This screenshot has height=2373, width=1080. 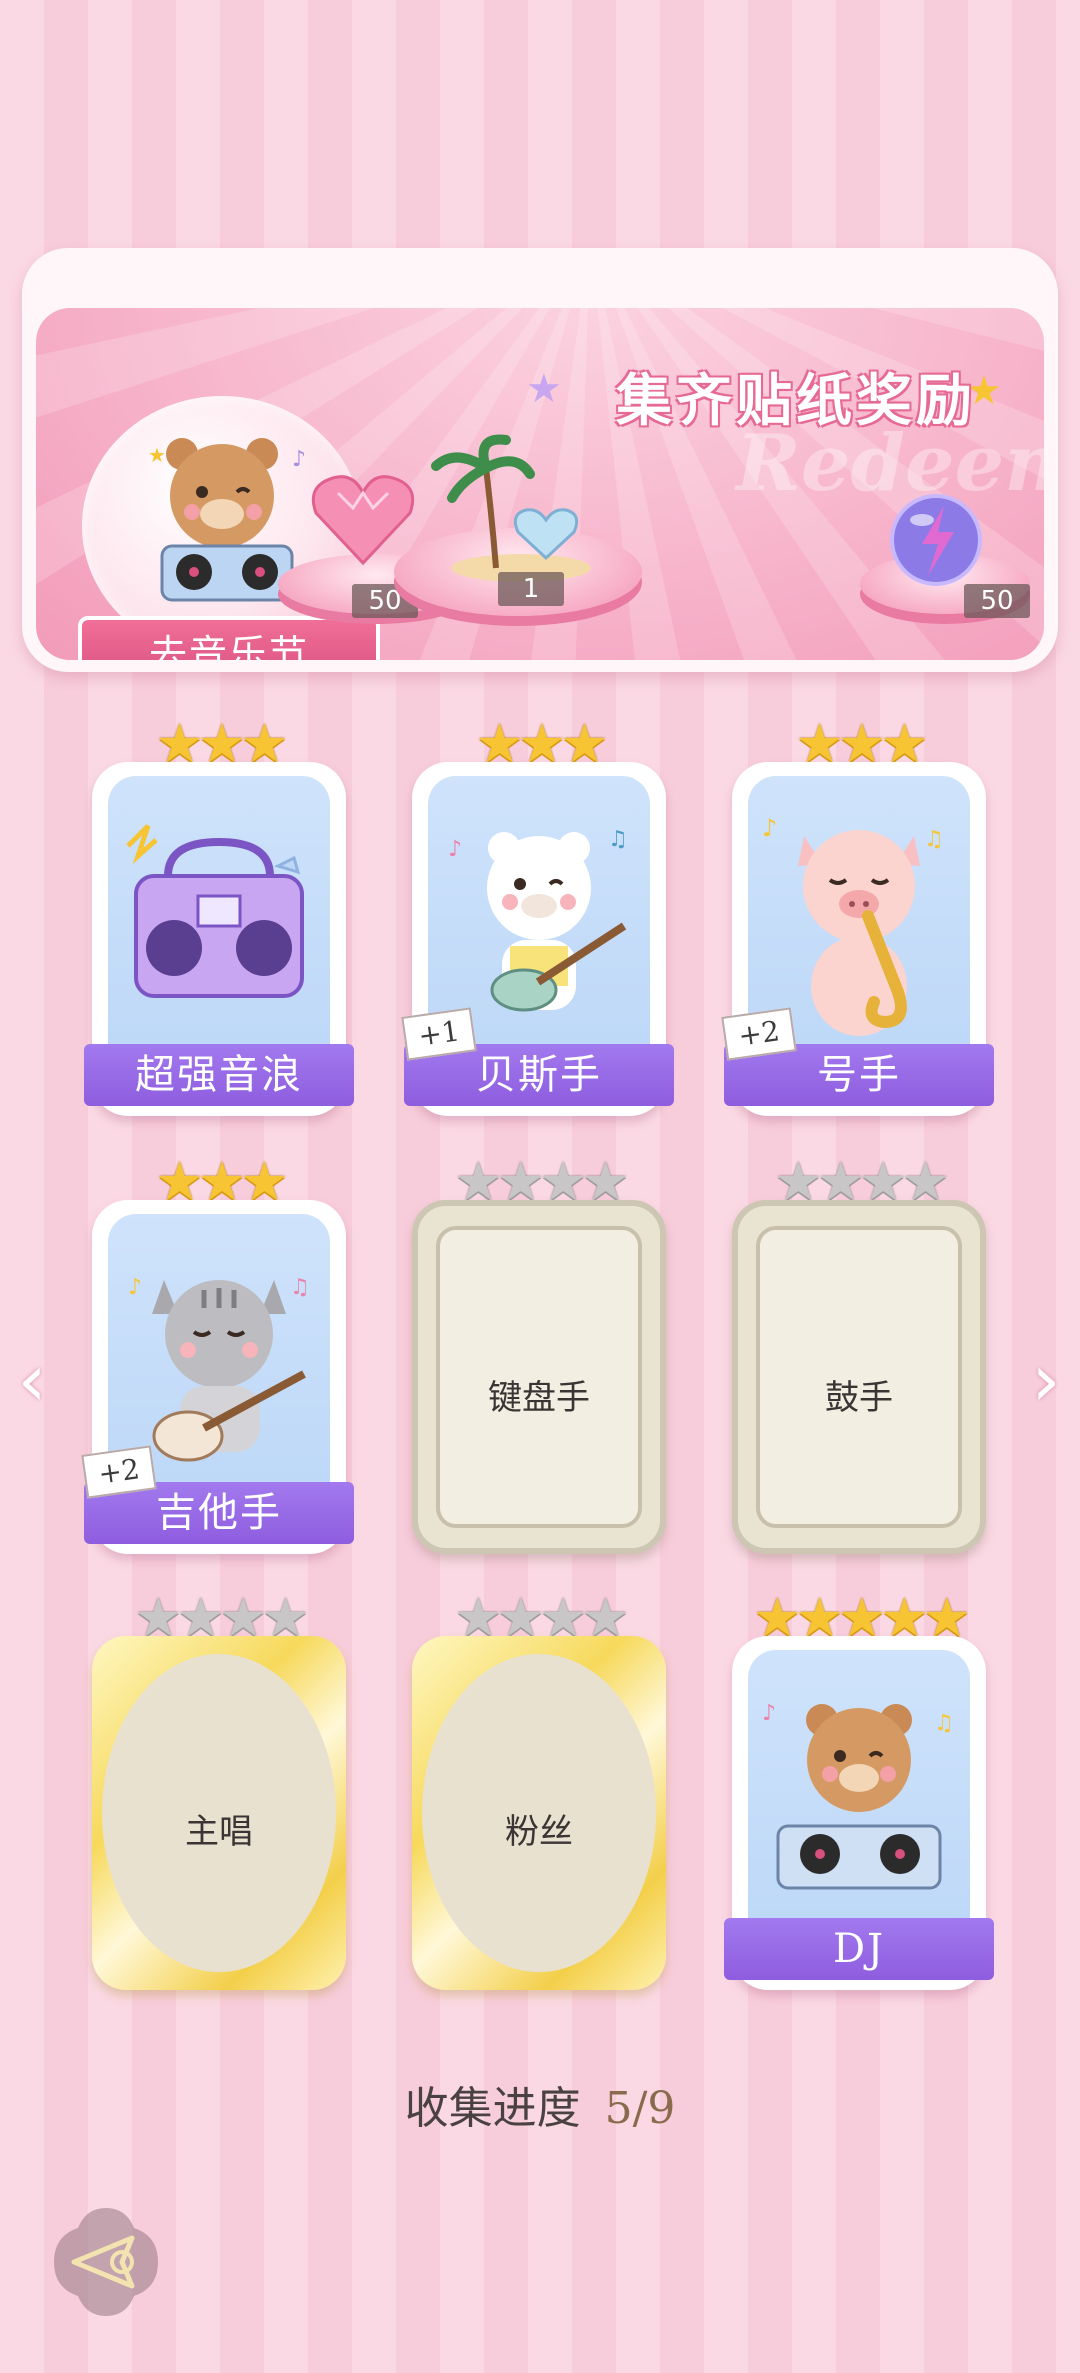 I want to click on card-oval: 主唱, so click(x=219, y=1813).